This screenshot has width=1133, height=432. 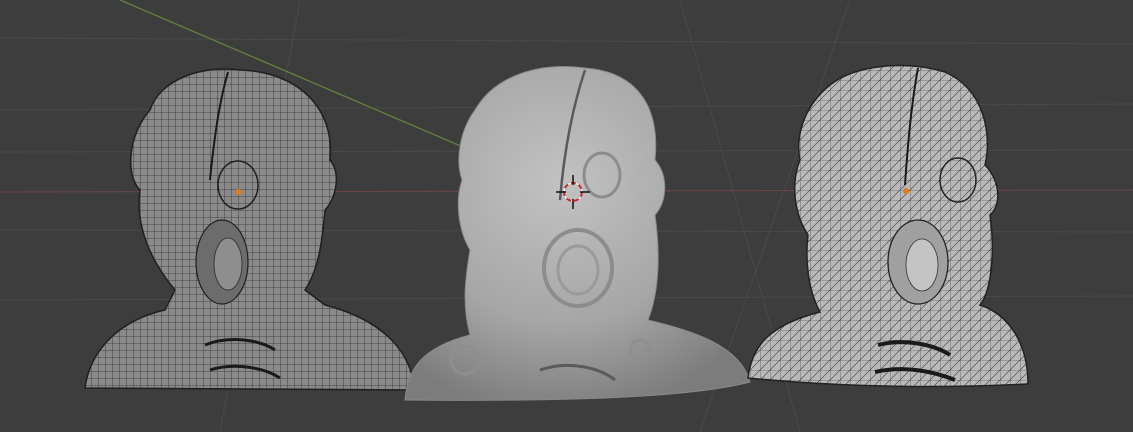 I want to click on origin-dot-right, so click(x=906, y=191).